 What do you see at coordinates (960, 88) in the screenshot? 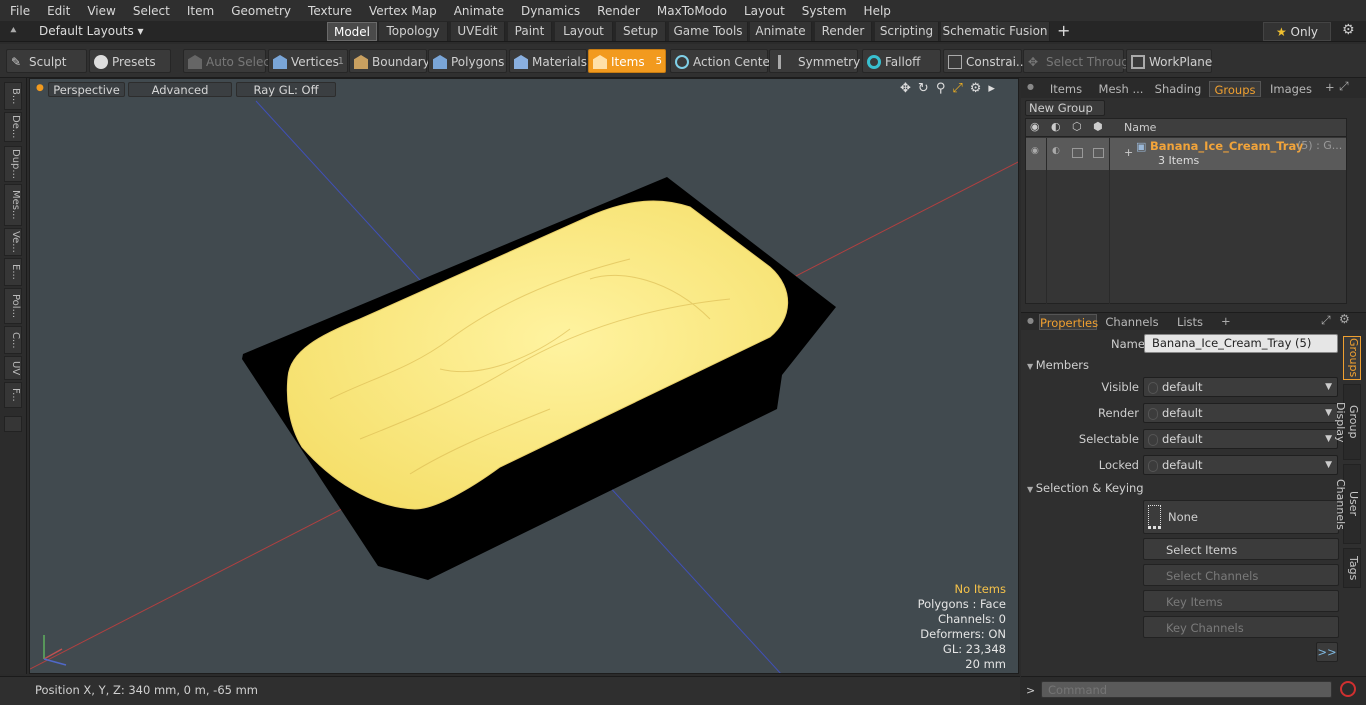
I see `fit-view-icon: ⤢` at bounding box center [960, 88].